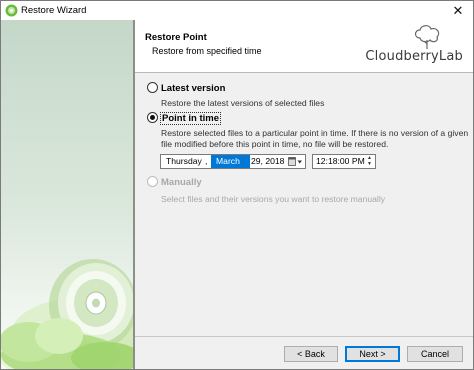 This screenshot has width=474, height=370. What do you see at coordinates (67, 314) in the screenshot?
I see `disc-cloud-illustration` at bounding box center [67, 314].